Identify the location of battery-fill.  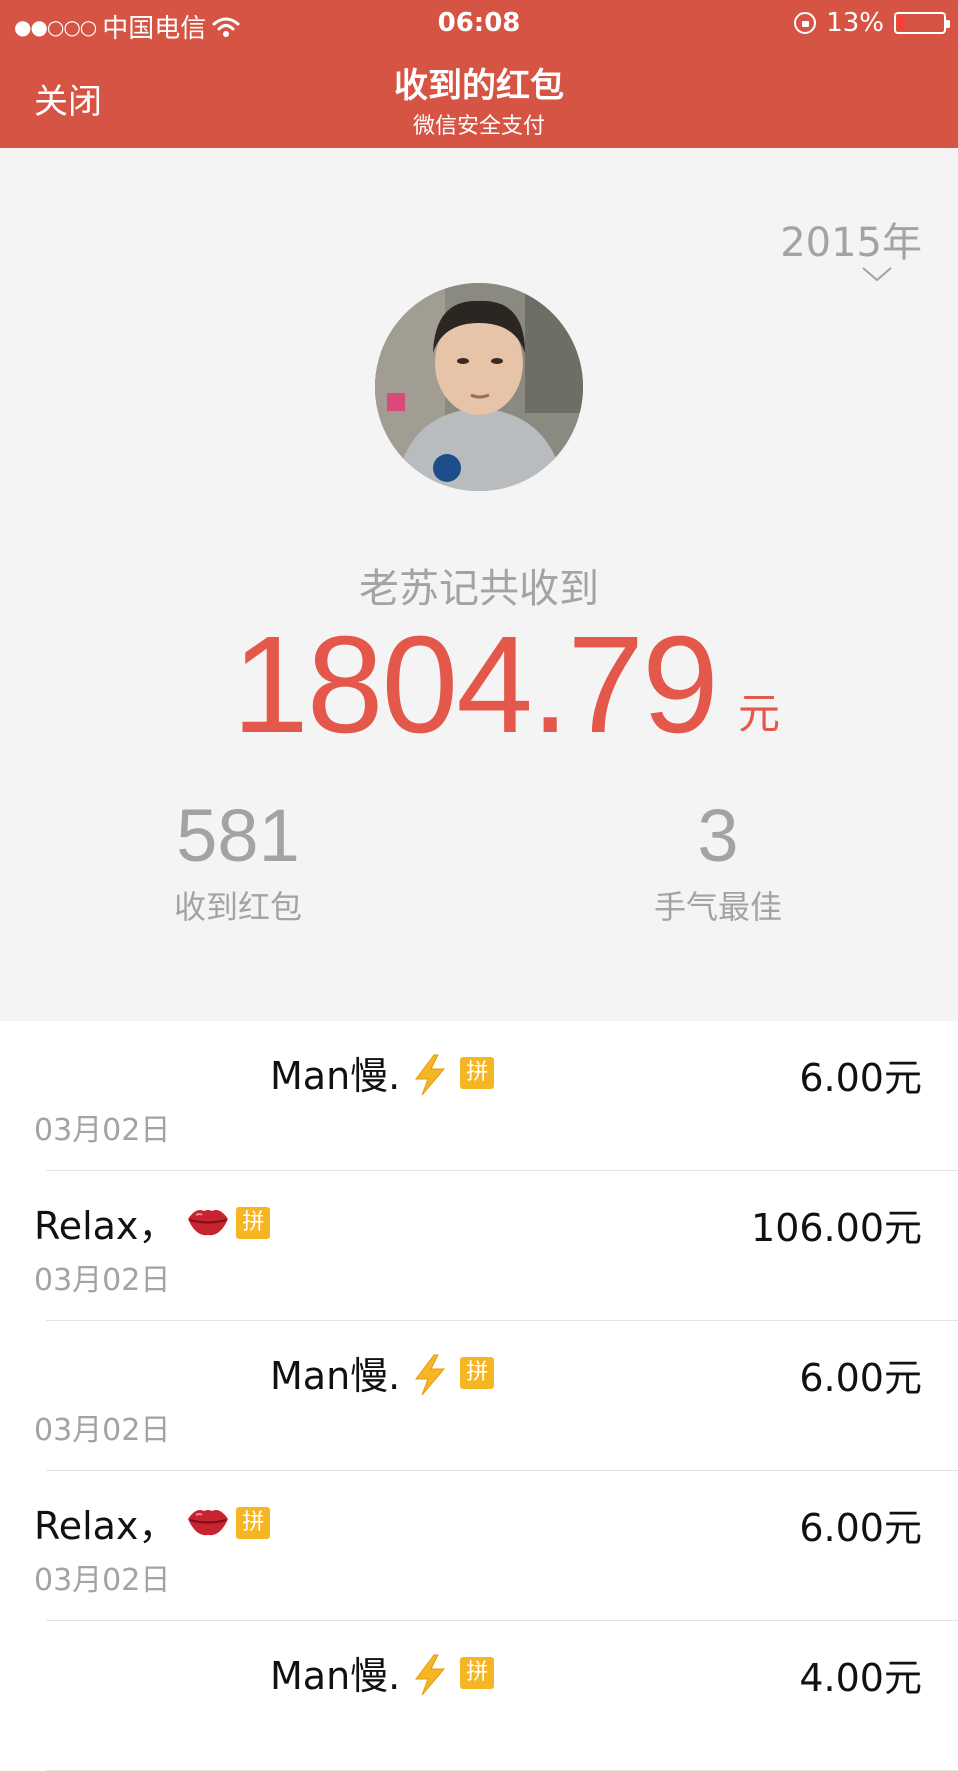
(901, 23).